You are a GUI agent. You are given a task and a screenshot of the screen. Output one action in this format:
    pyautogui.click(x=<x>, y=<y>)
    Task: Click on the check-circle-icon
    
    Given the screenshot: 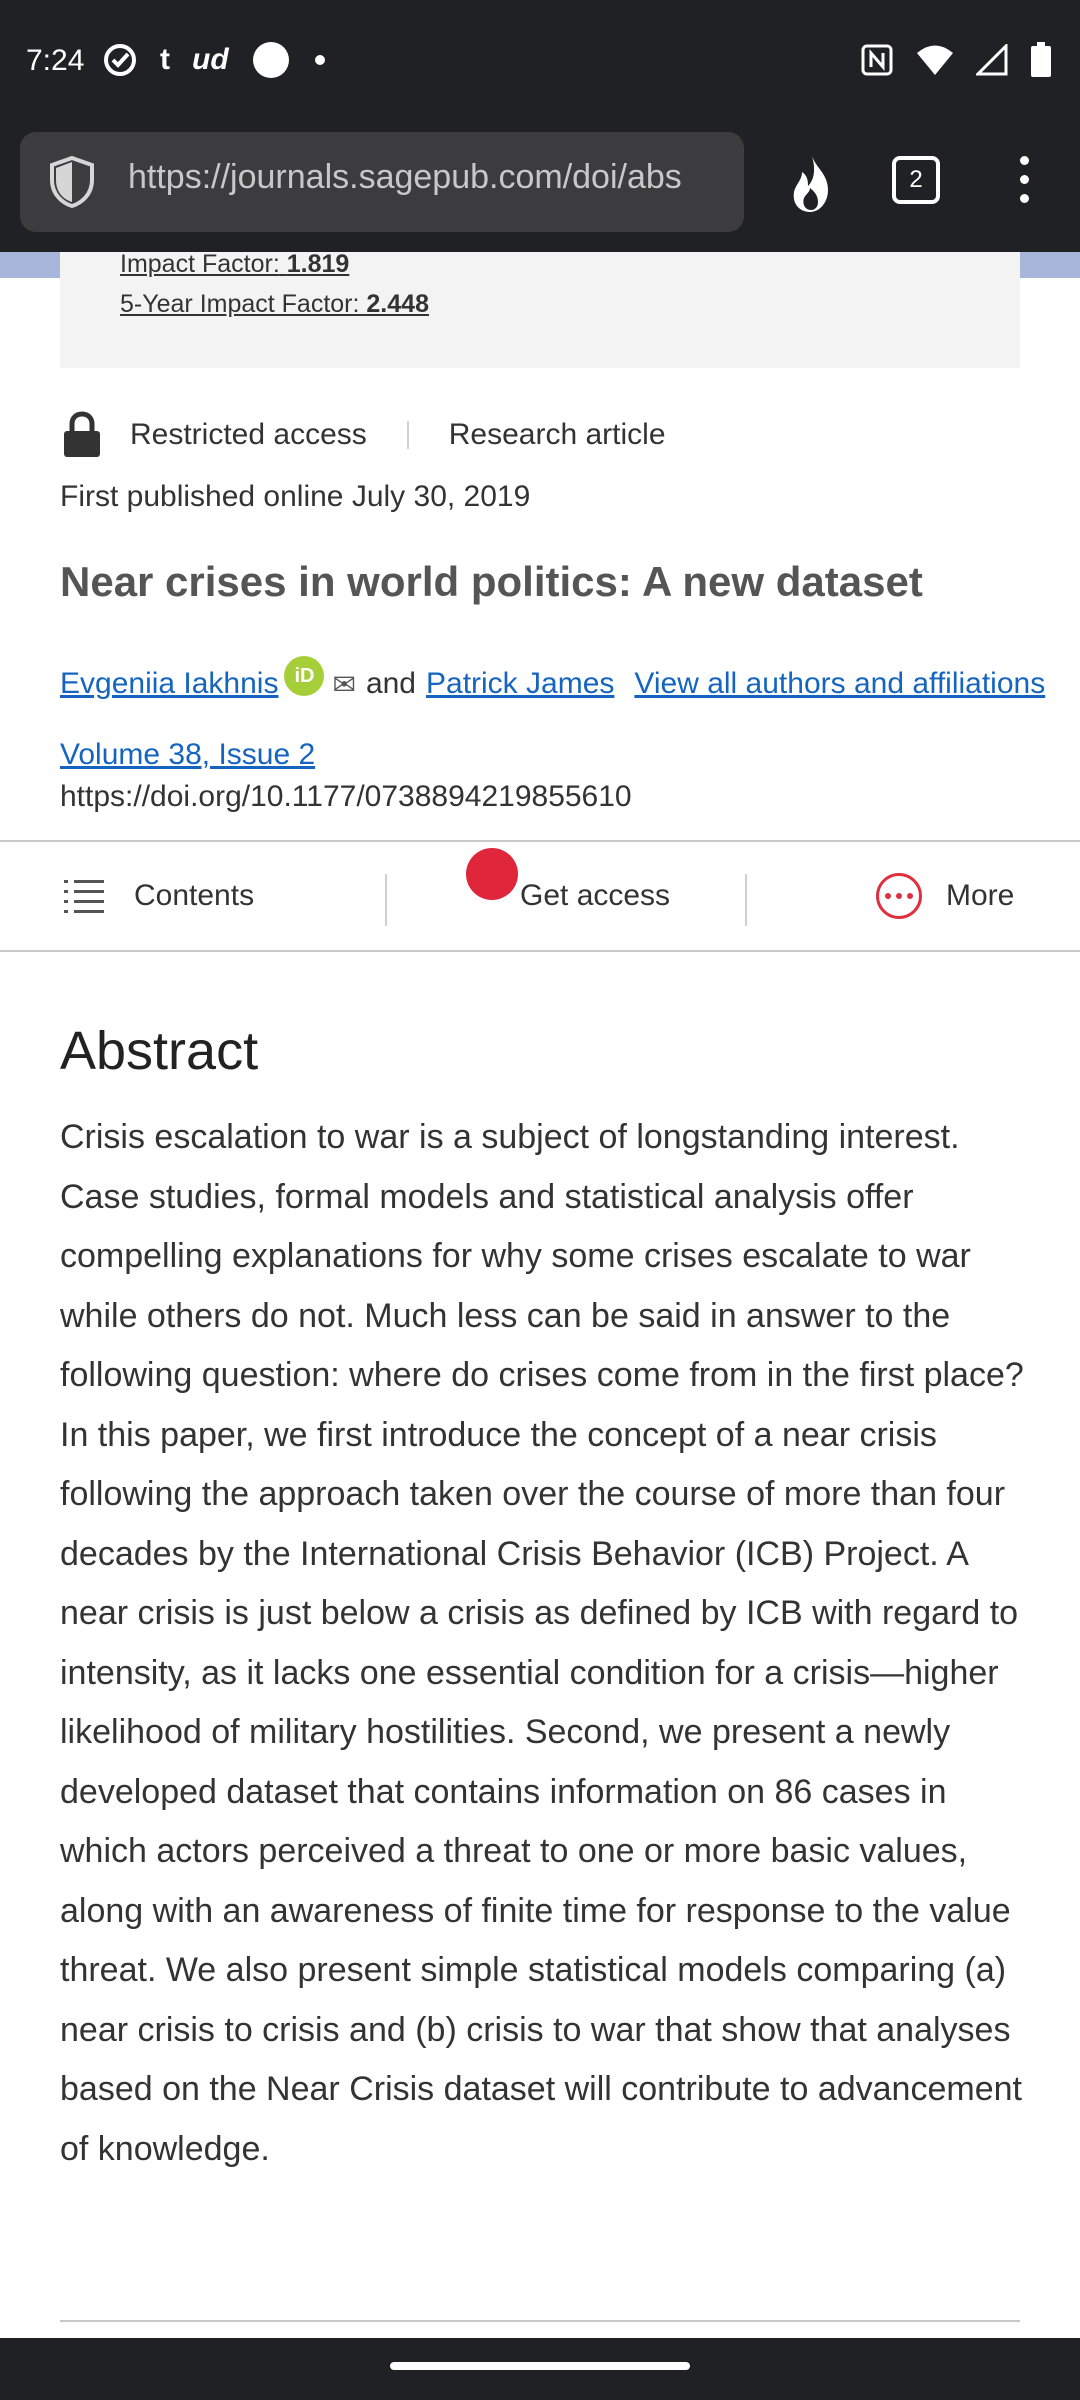 What is the action you would take?
    pyautogui.click(x=120, y=60)
    